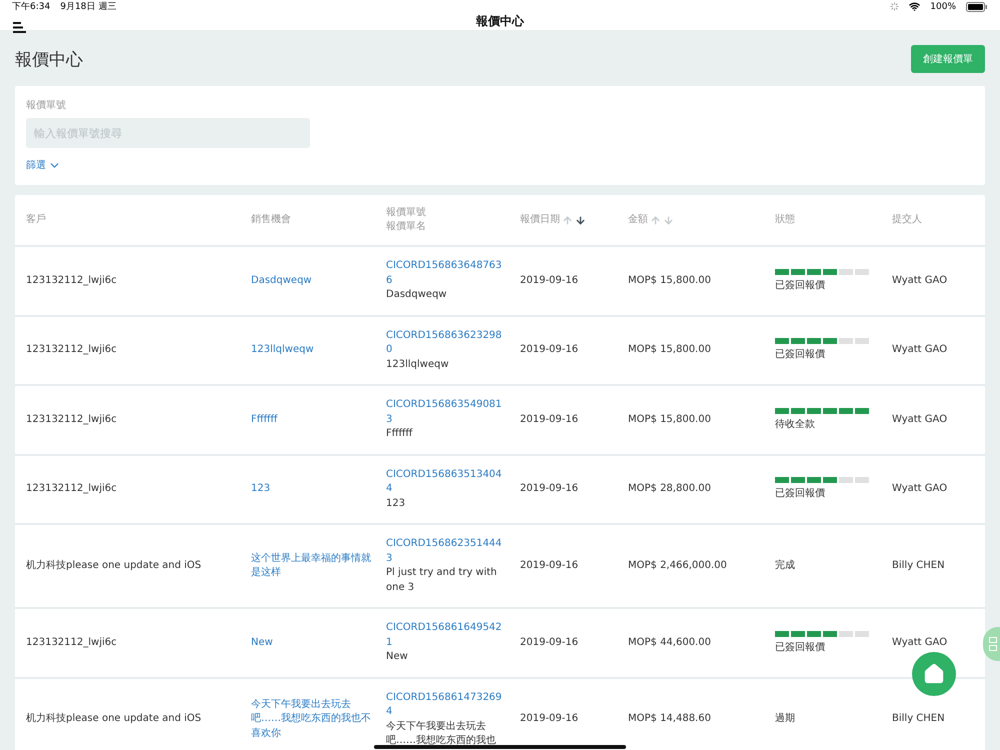 The image size is (1000, 750). Describe the element at coordinates (282, 350) in the screenshot. I see `opportunity-link: 123llqlweqw` at that location.